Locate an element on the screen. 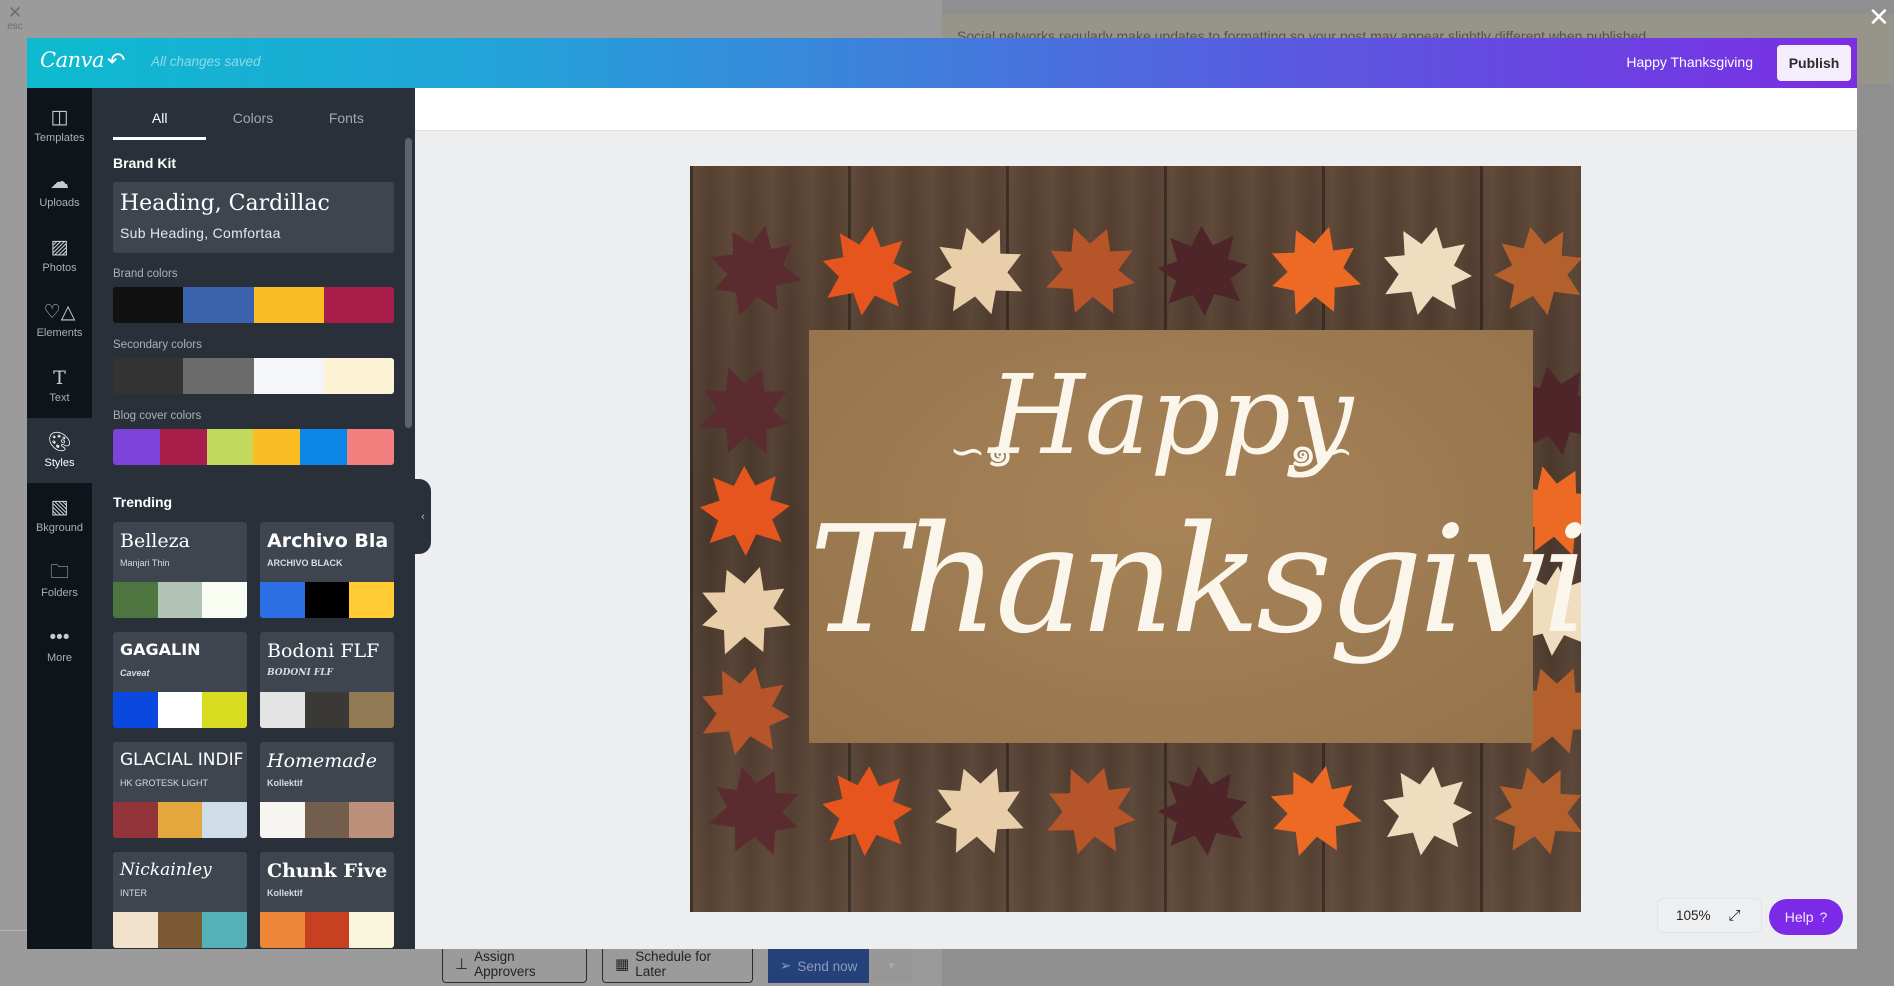 The image size is (1894, 986). question-icon: ? is located at coordinates (1823, 917).